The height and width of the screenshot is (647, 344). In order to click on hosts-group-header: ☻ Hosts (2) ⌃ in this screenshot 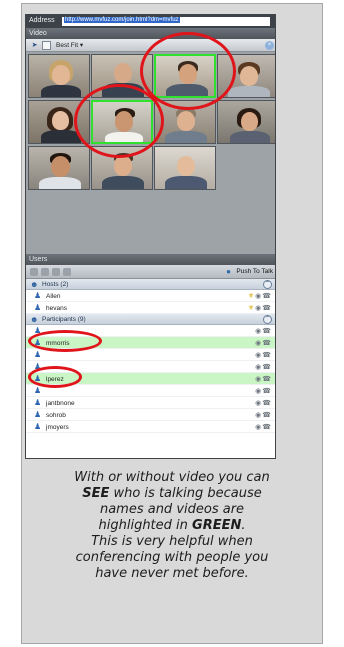, I will do `click(150, 284)`.